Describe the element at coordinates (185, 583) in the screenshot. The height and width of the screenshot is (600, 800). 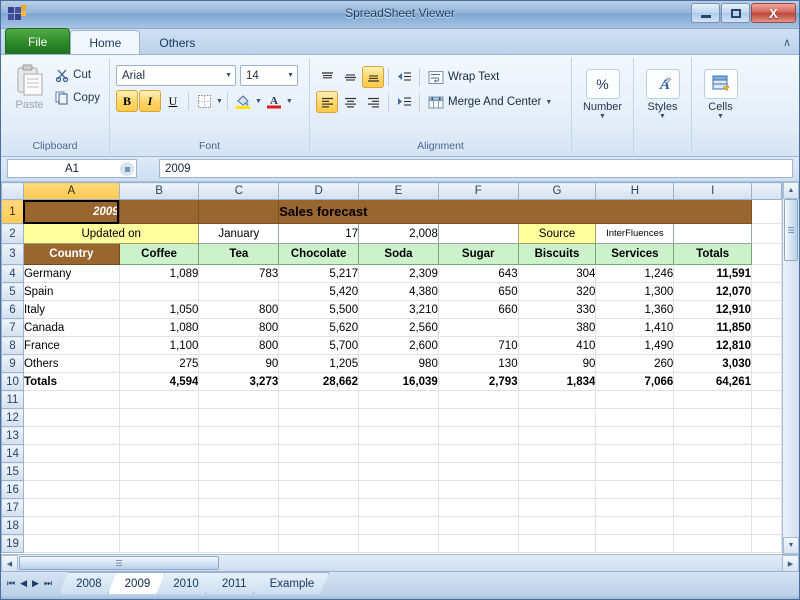
I see `sheet-tab-2010: 2010` at that location.